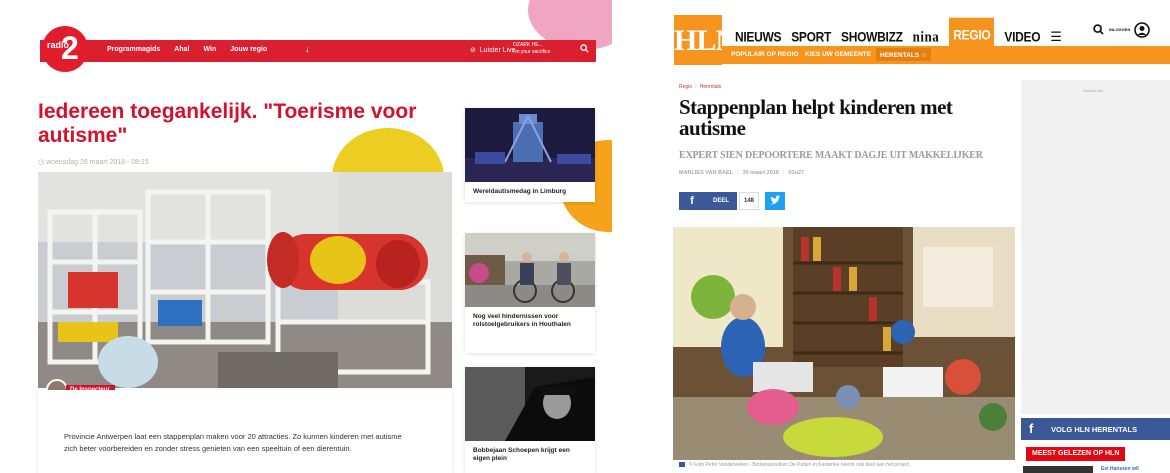 The width and height of the screenshot is (1170, 473). What do you see at coordinates (307, 49) in the screenshot?
I see `arrow-down-icon: ↓` at bounding box center [307, 49].